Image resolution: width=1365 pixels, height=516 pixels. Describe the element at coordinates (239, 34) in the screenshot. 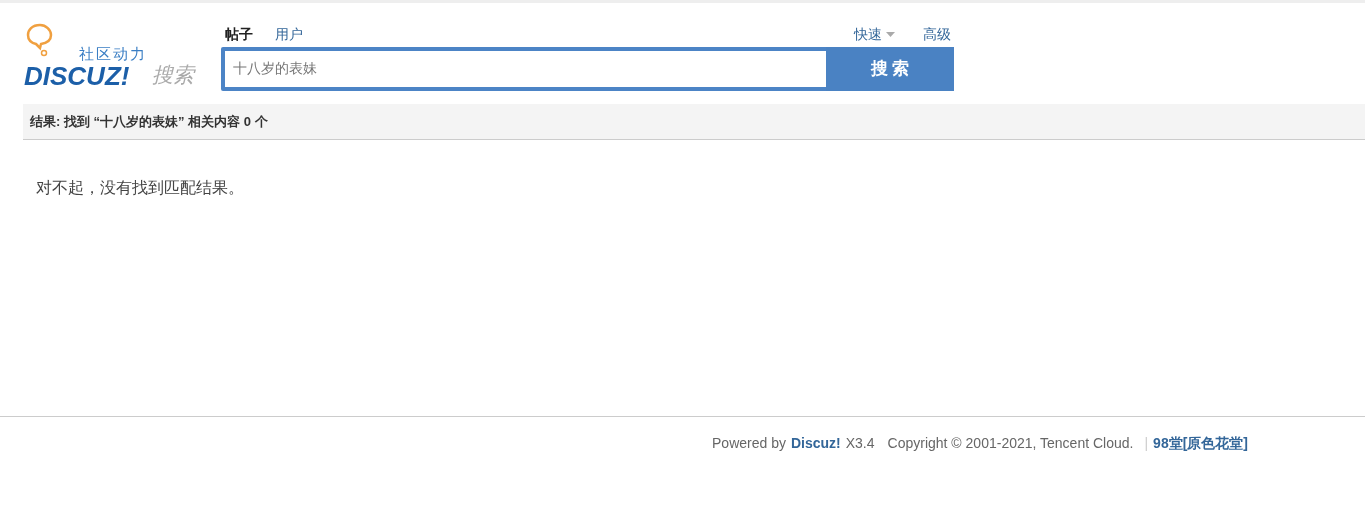

I see `search-tab: 帖子` at that location.